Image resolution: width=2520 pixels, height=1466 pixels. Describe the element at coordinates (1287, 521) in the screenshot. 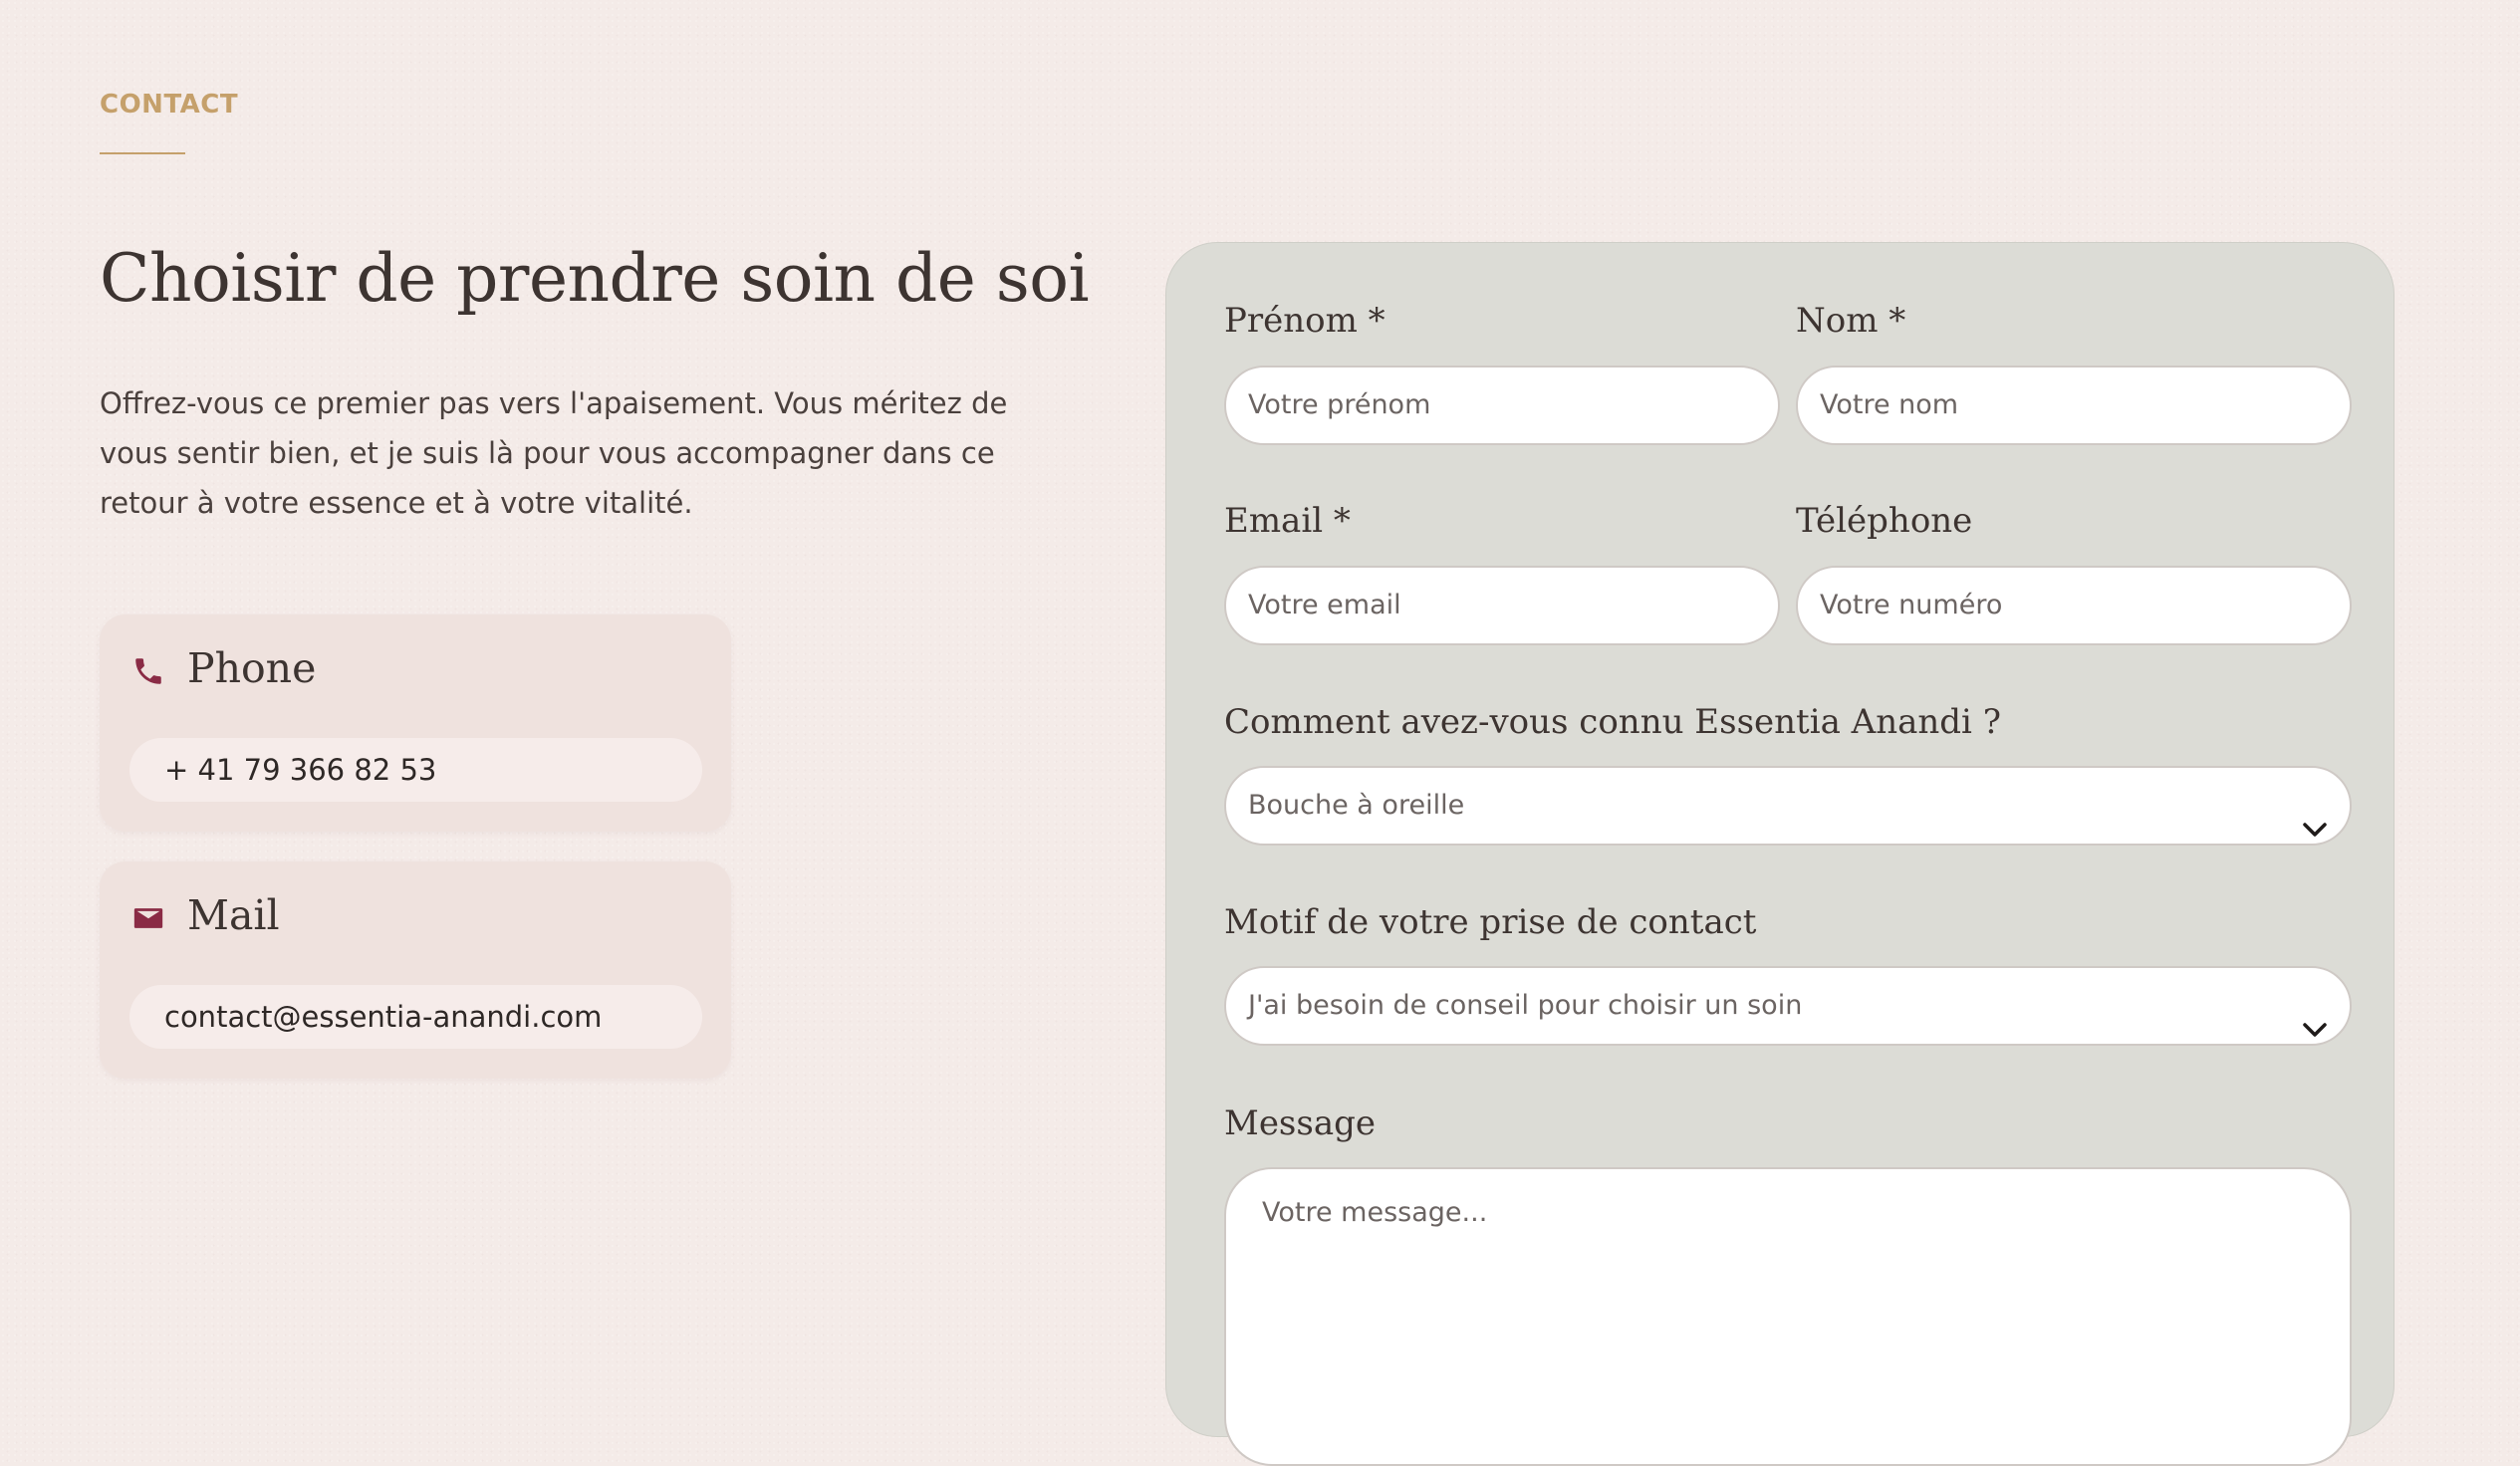

I see `email-label: Email *` at that location.